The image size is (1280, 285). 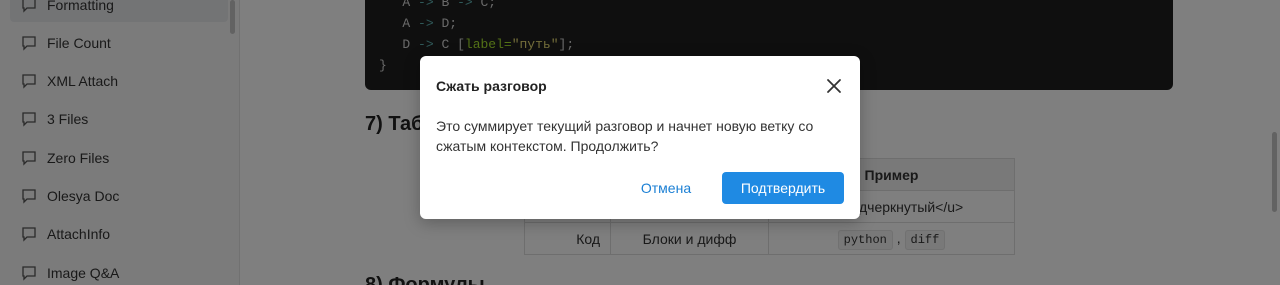 I want to click on cancel-button: Отмена, so click(x=666, y=188).